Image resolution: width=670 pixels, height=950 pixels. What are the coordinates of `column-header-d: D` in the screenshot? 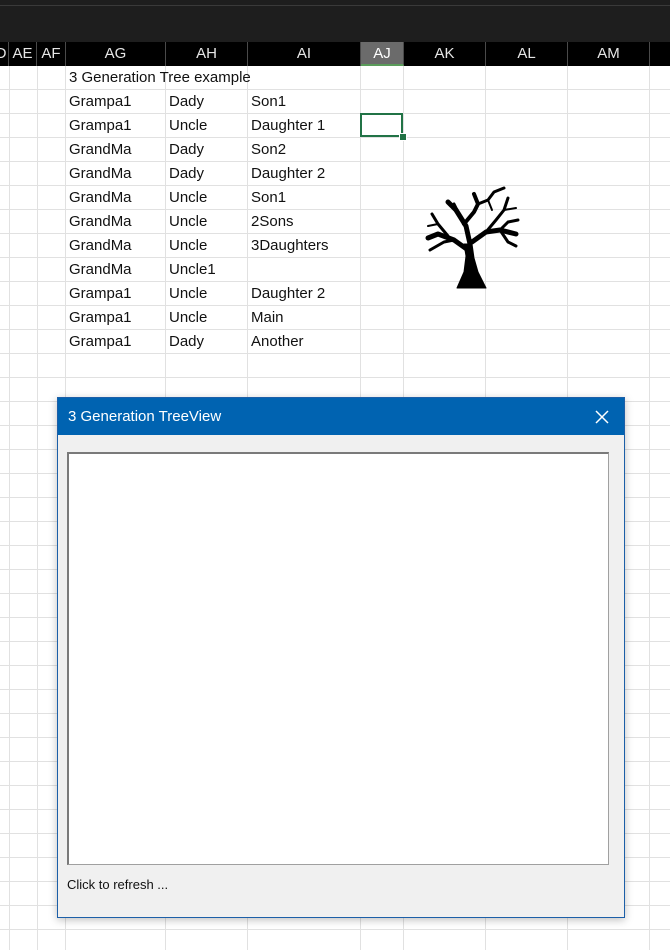 It's located at (4, 54).